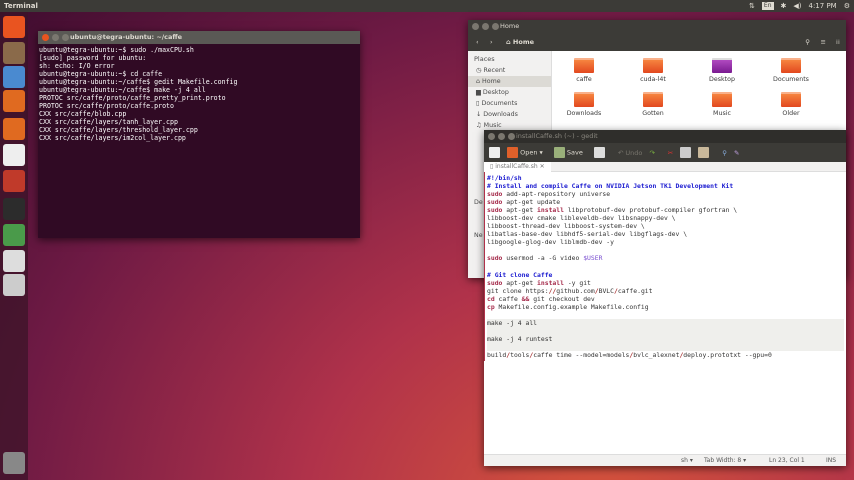  What do you see at coordinates (599, 152) in the screenshot?
I see `print-icon` at bounding box center [599, 152].